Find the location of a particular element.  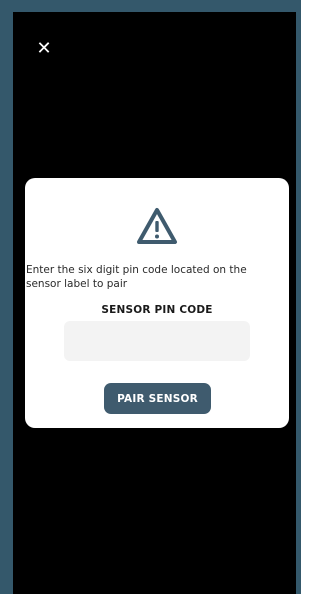

close-icon: ✕ is located at coordinates (44, 49).